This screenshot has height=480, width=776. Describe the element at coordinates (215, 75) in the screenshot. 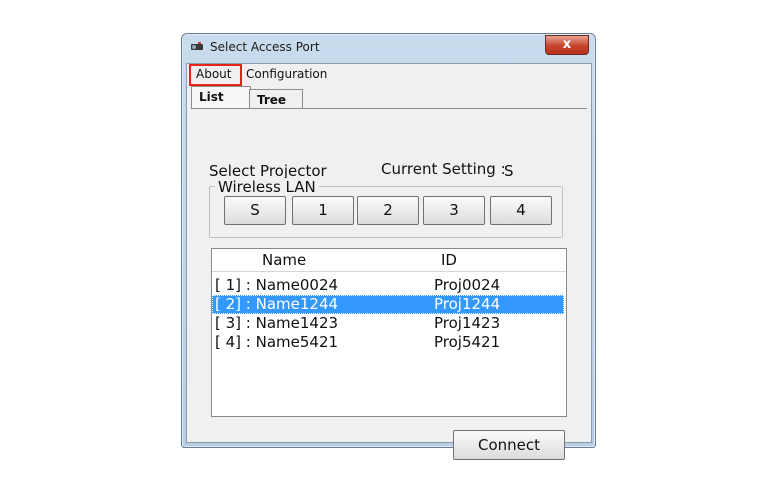

I see `about-highlight-box` at that location.